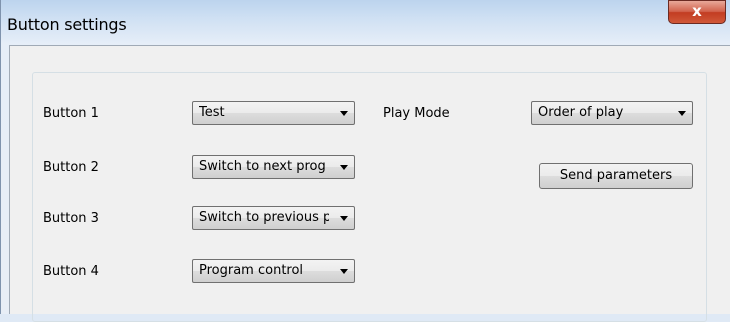 The height and width of the screenshot is (322, 730). Describe the element at coordinates (71, 218) in the screenshot. I see `button-3-label: Button 3` at that location.